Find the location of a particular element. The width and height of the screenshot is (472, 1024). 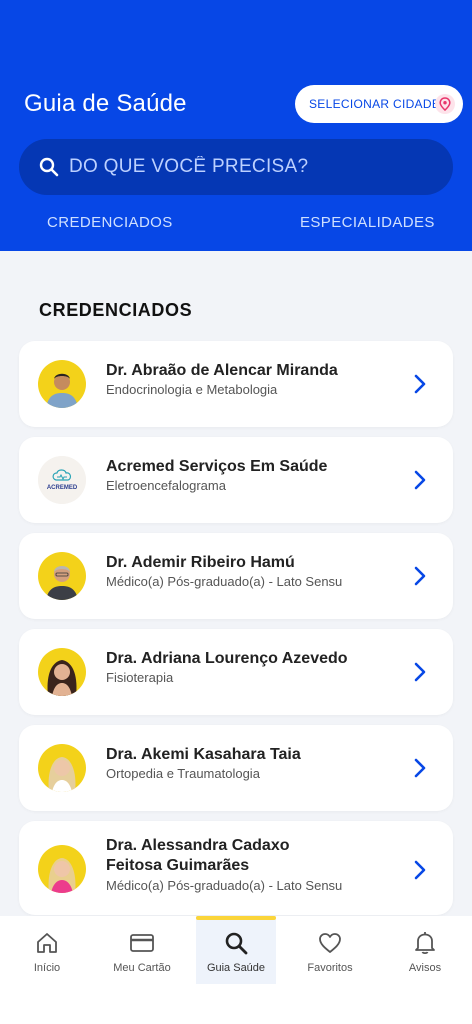

bell-icon is located at coordinates (425, 943).